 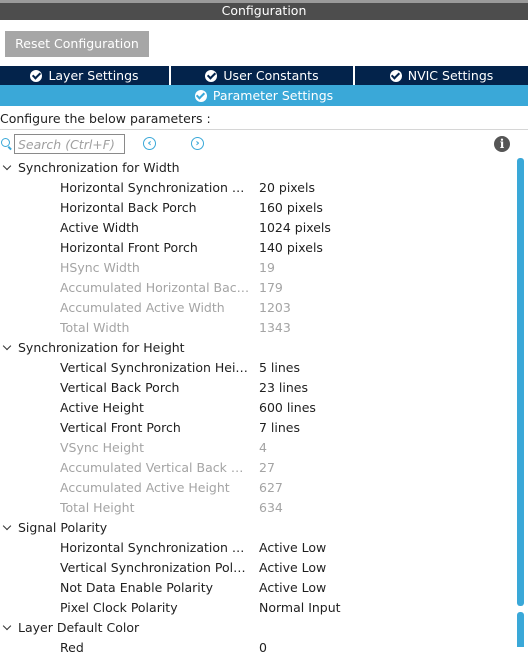 I want to click on tab-nvic-settings: NVIC Settings, so click(x=441, y=75).